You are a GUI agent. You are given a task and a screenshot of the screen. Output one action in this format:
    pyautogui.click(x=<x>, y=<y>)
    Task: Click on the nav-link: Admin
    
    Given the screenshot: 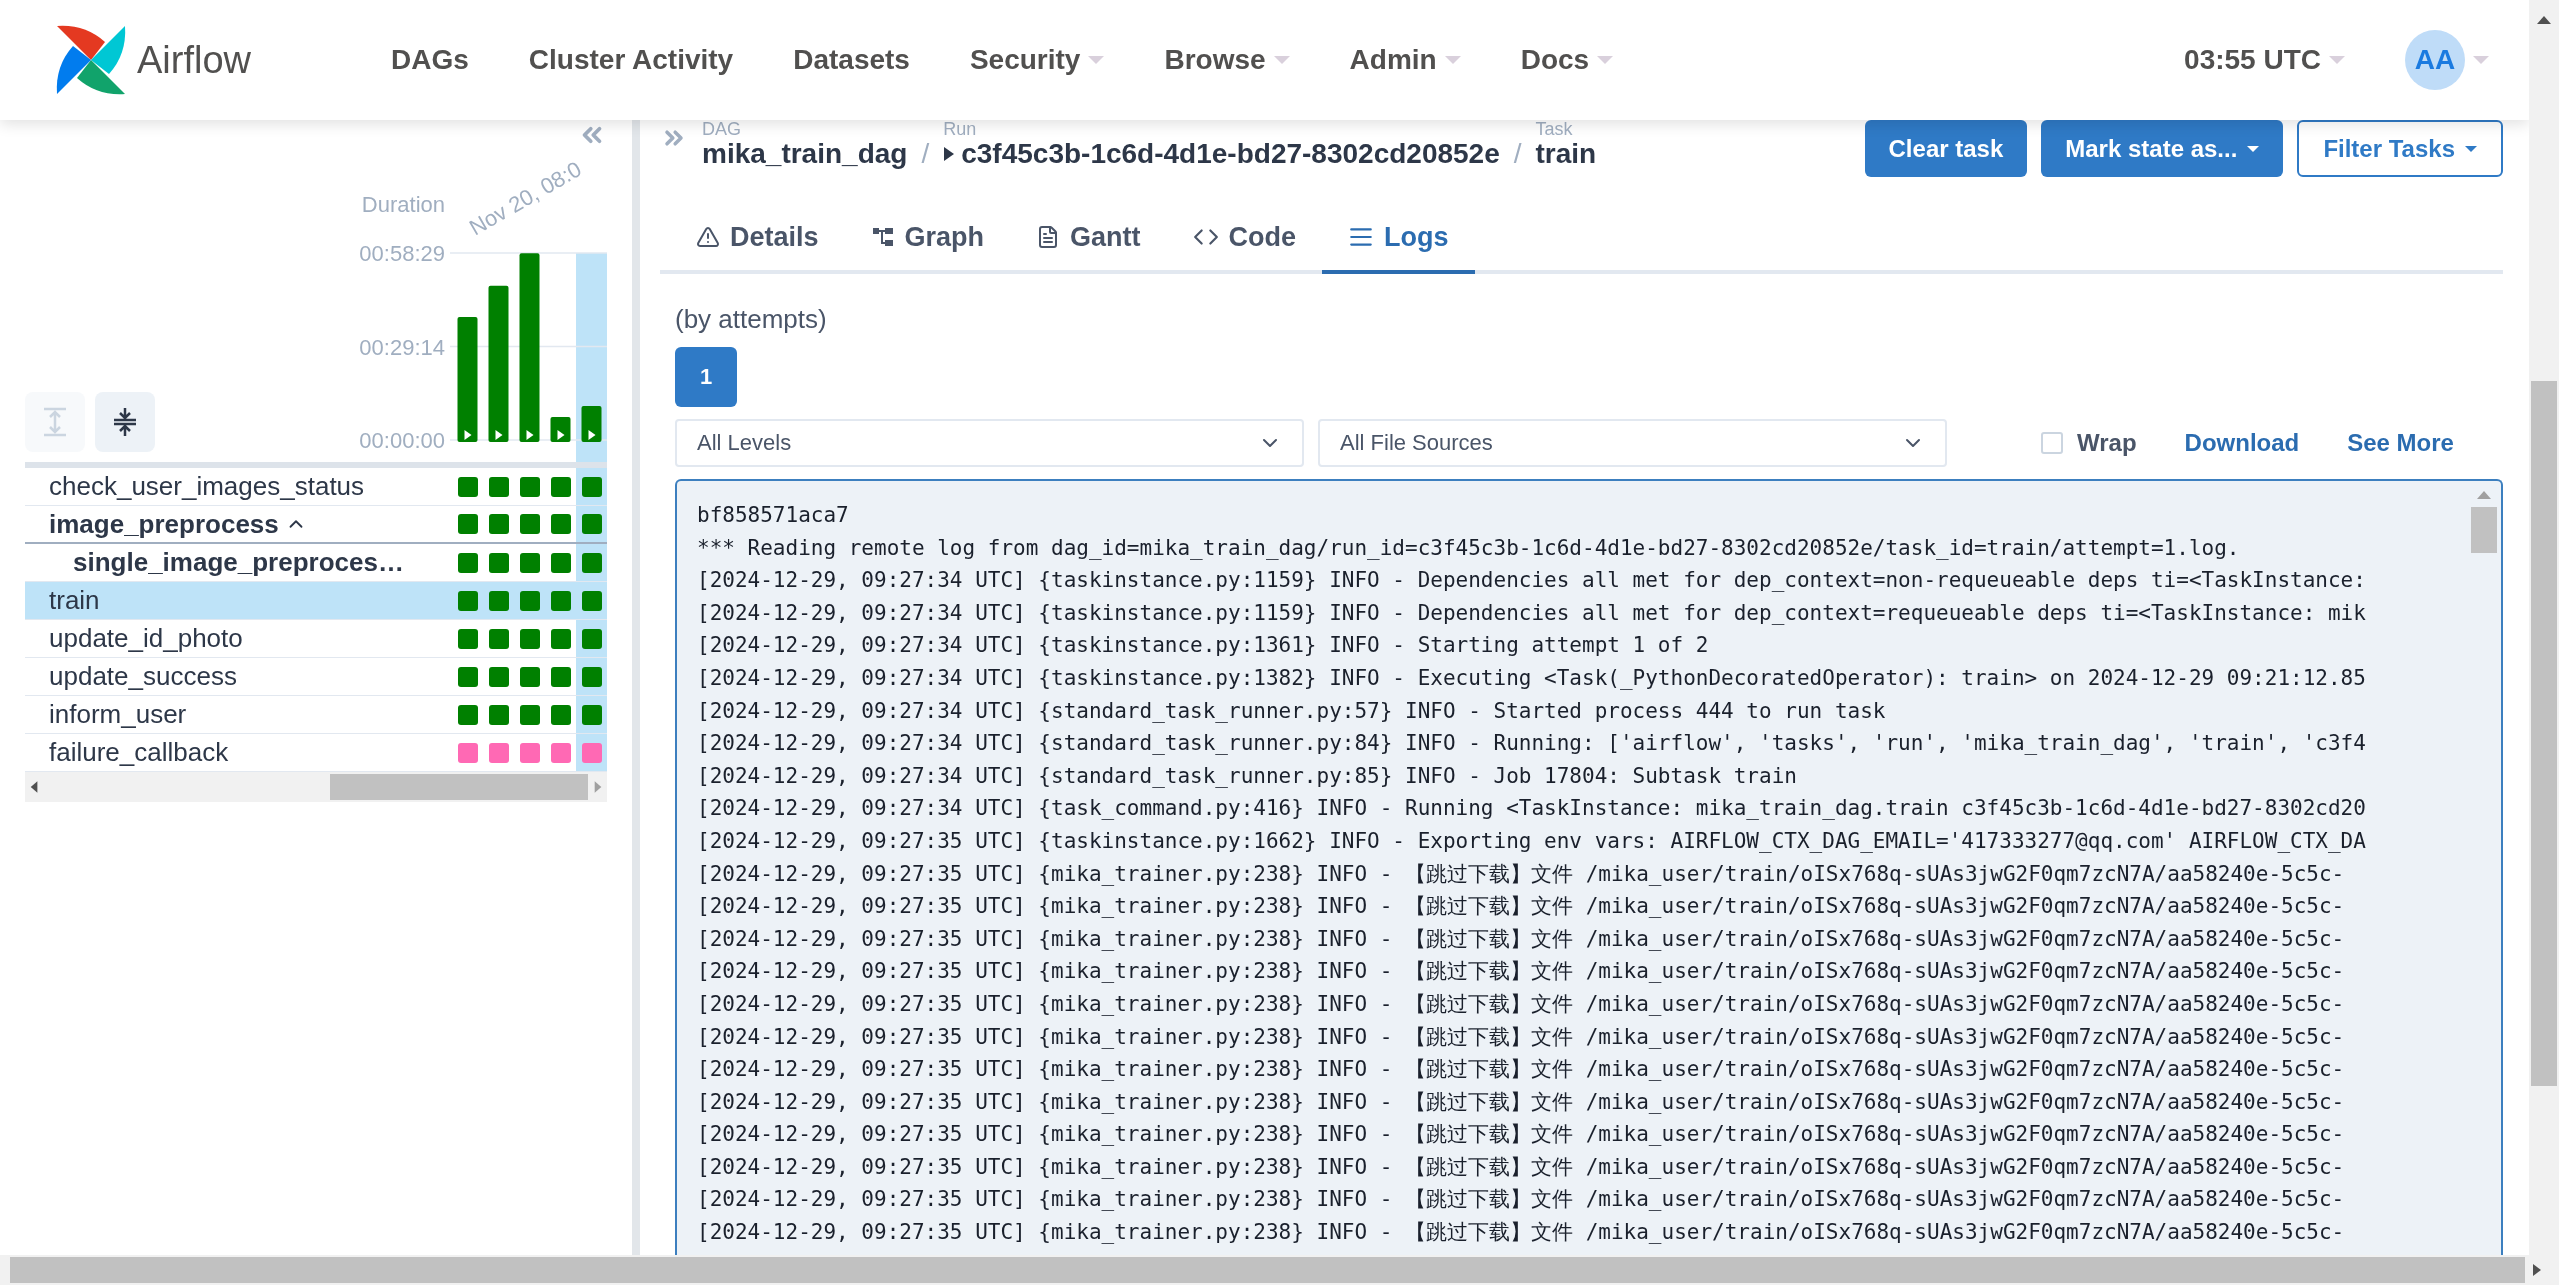 What is the action you would take?
    pyautogui.click(x=1405, y=60)
    